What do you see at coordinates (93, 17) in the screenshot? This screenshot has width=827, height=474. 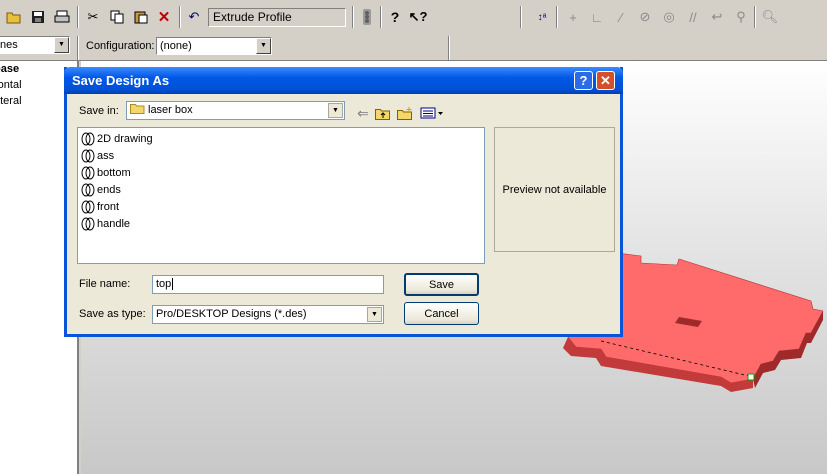 I see `cut-icon: ✂` at bounding box center [93, 17].